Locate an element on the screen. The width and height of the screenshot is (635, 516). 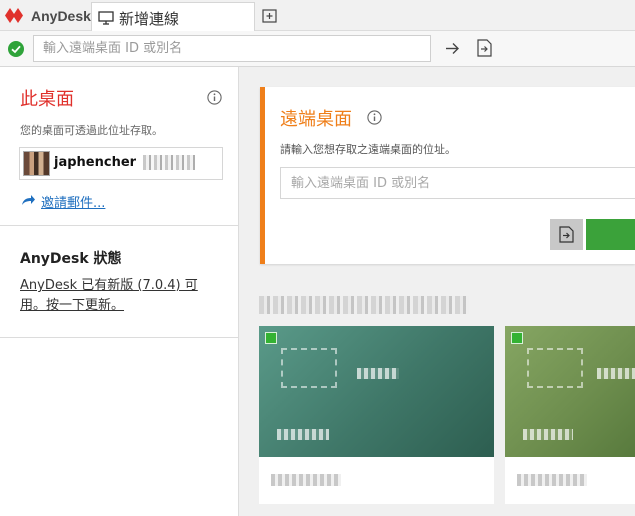
file-transfer-button is located at coordinates (566, 234).